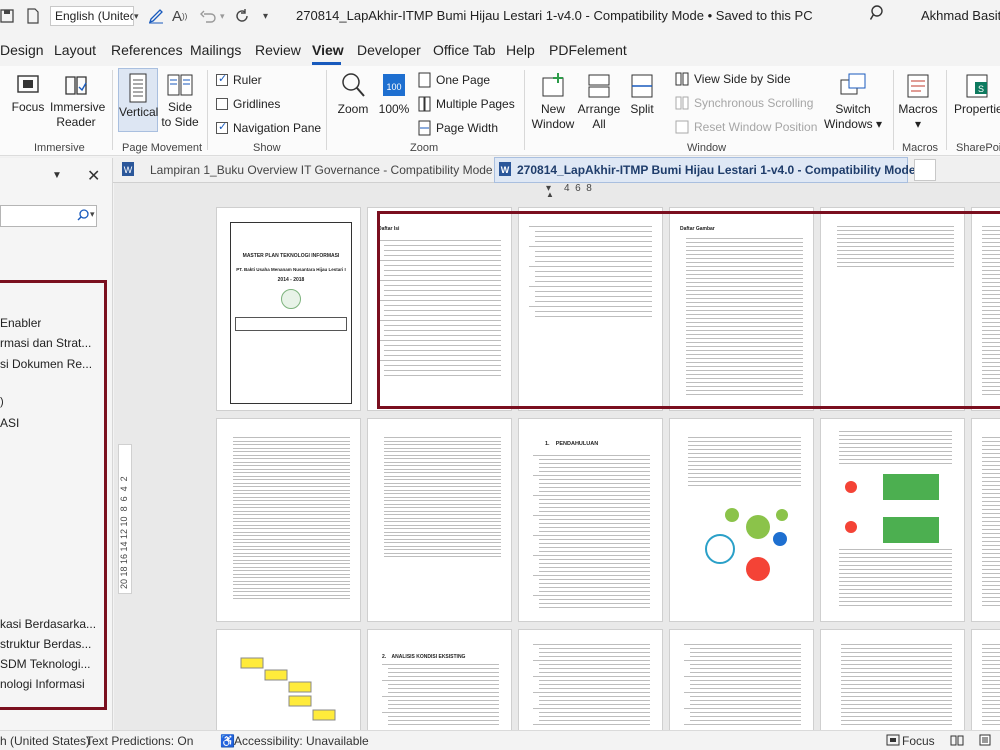  Describe the element at coordinates (744, 103) in the screenshot. I see `synchronous-scrolling-button: Synchronous Scrolling` at that location.